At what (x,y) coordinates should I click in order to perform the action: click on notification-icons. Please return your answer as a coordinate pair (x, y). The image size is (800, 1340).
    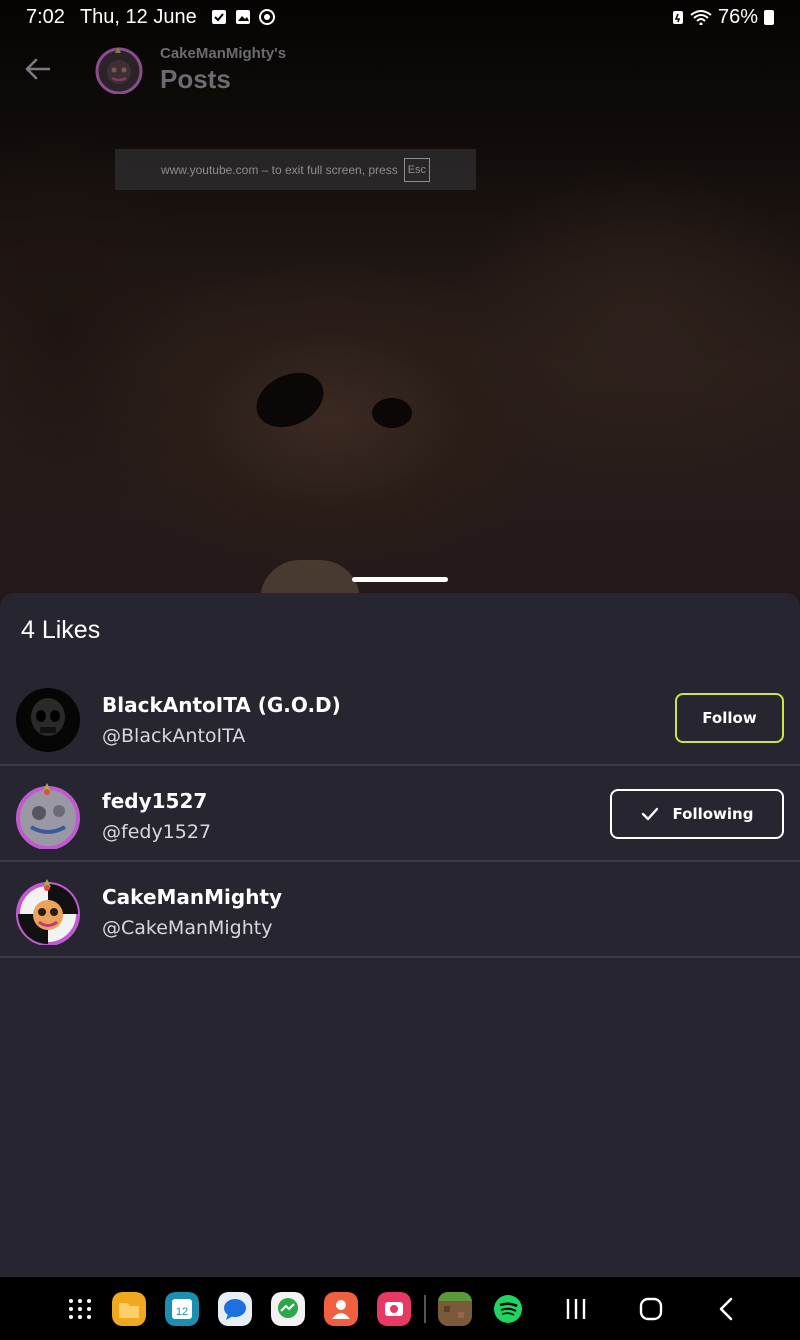
    Looking at the image, I should click on (243, 17).